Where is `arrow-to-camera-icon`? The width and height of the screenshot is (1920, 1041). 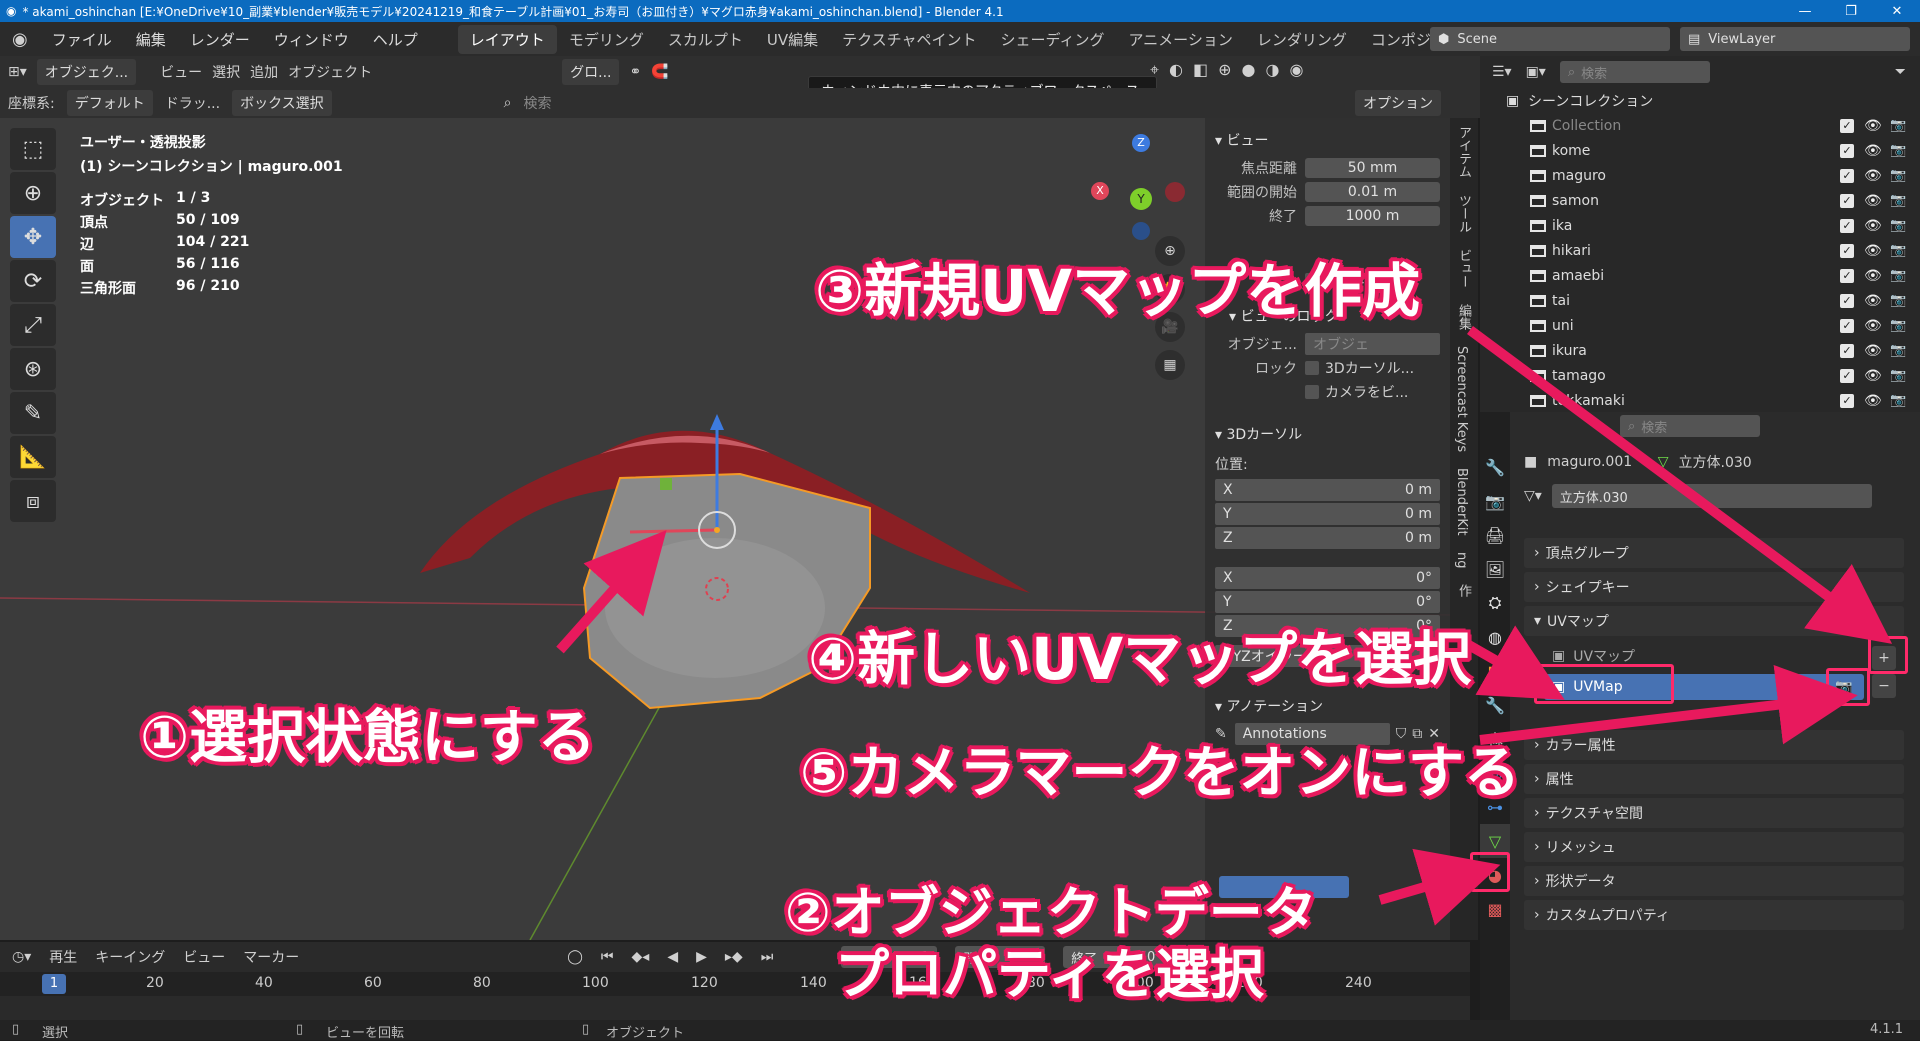 arrow-to-camera-icon is located at coordinates (1668, 704).